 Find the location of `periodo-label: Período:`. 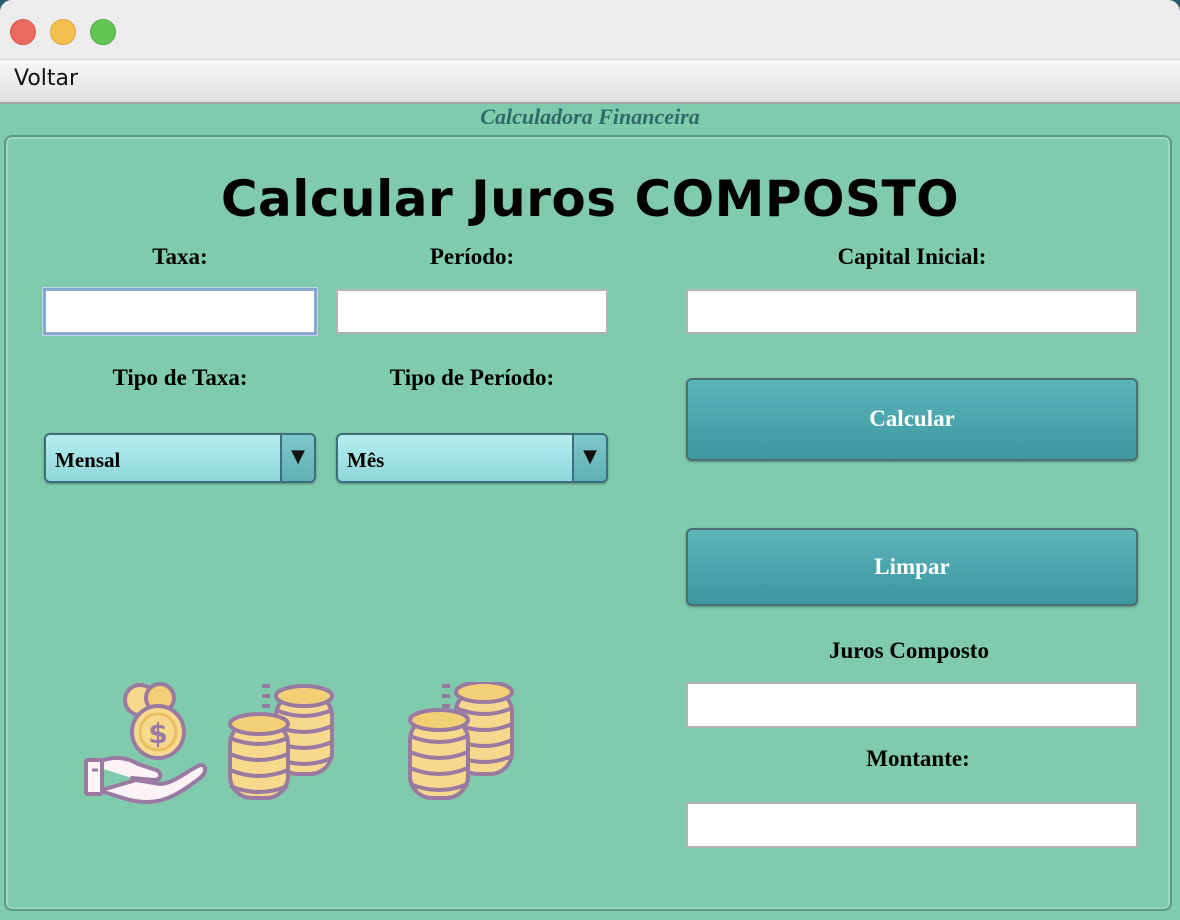

periodo-label: Período: is located at coordinates (472, 256).